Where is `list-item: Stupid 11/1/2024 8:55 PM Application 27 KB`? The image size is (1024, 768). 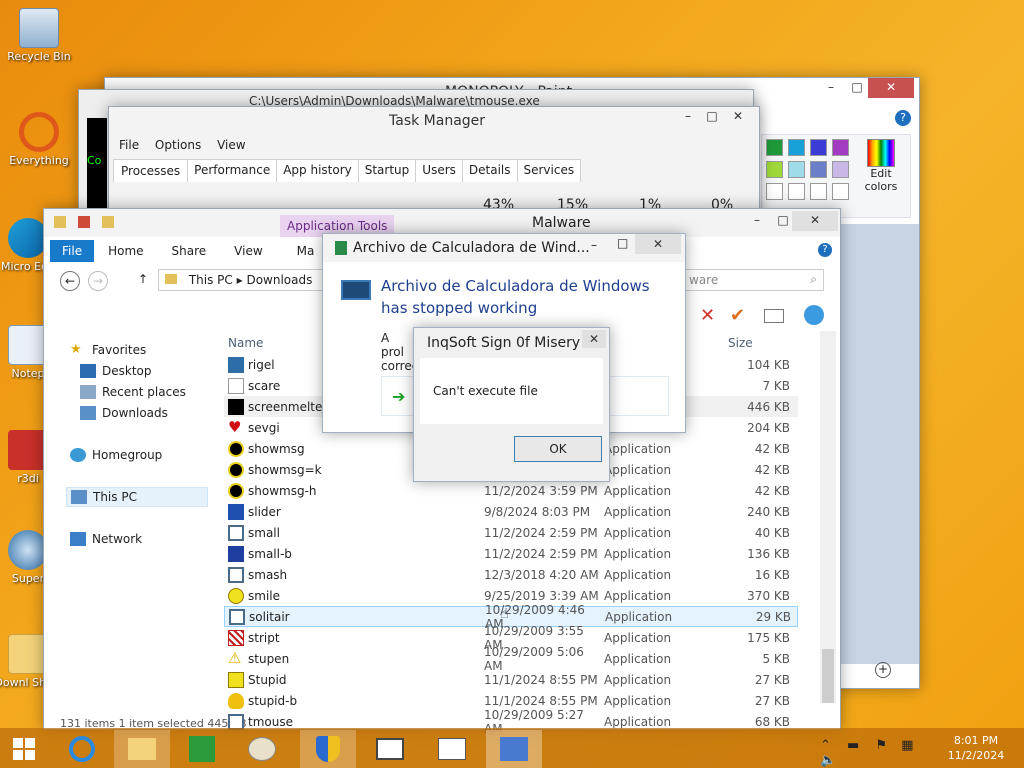
list-item: Stupid 11/1/2024 8:55 PM Application 27 KB is located at coordinates (511, 679).